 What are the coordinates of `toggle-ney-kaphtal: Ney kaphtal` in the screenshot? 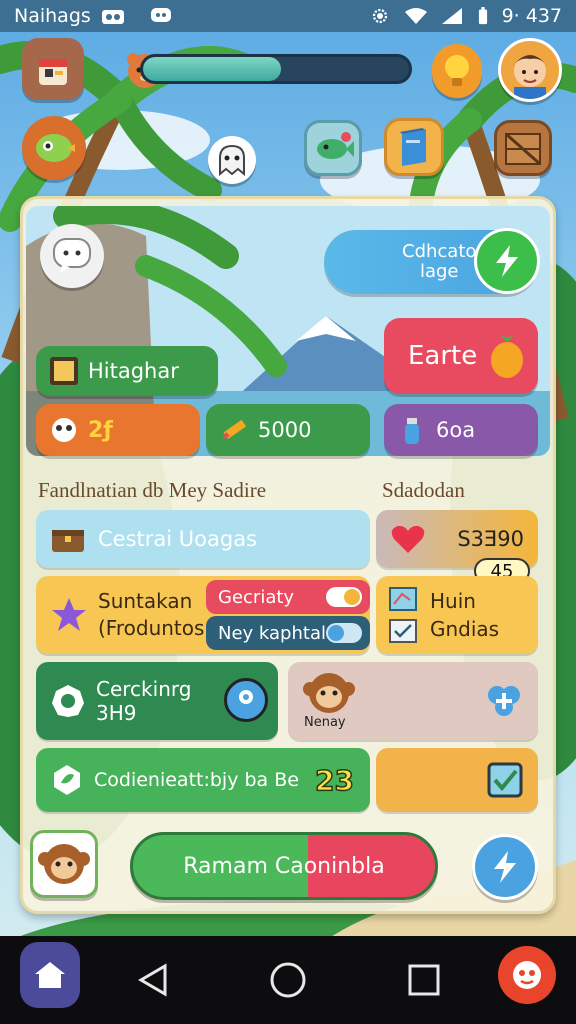 It's located at (288, 633).